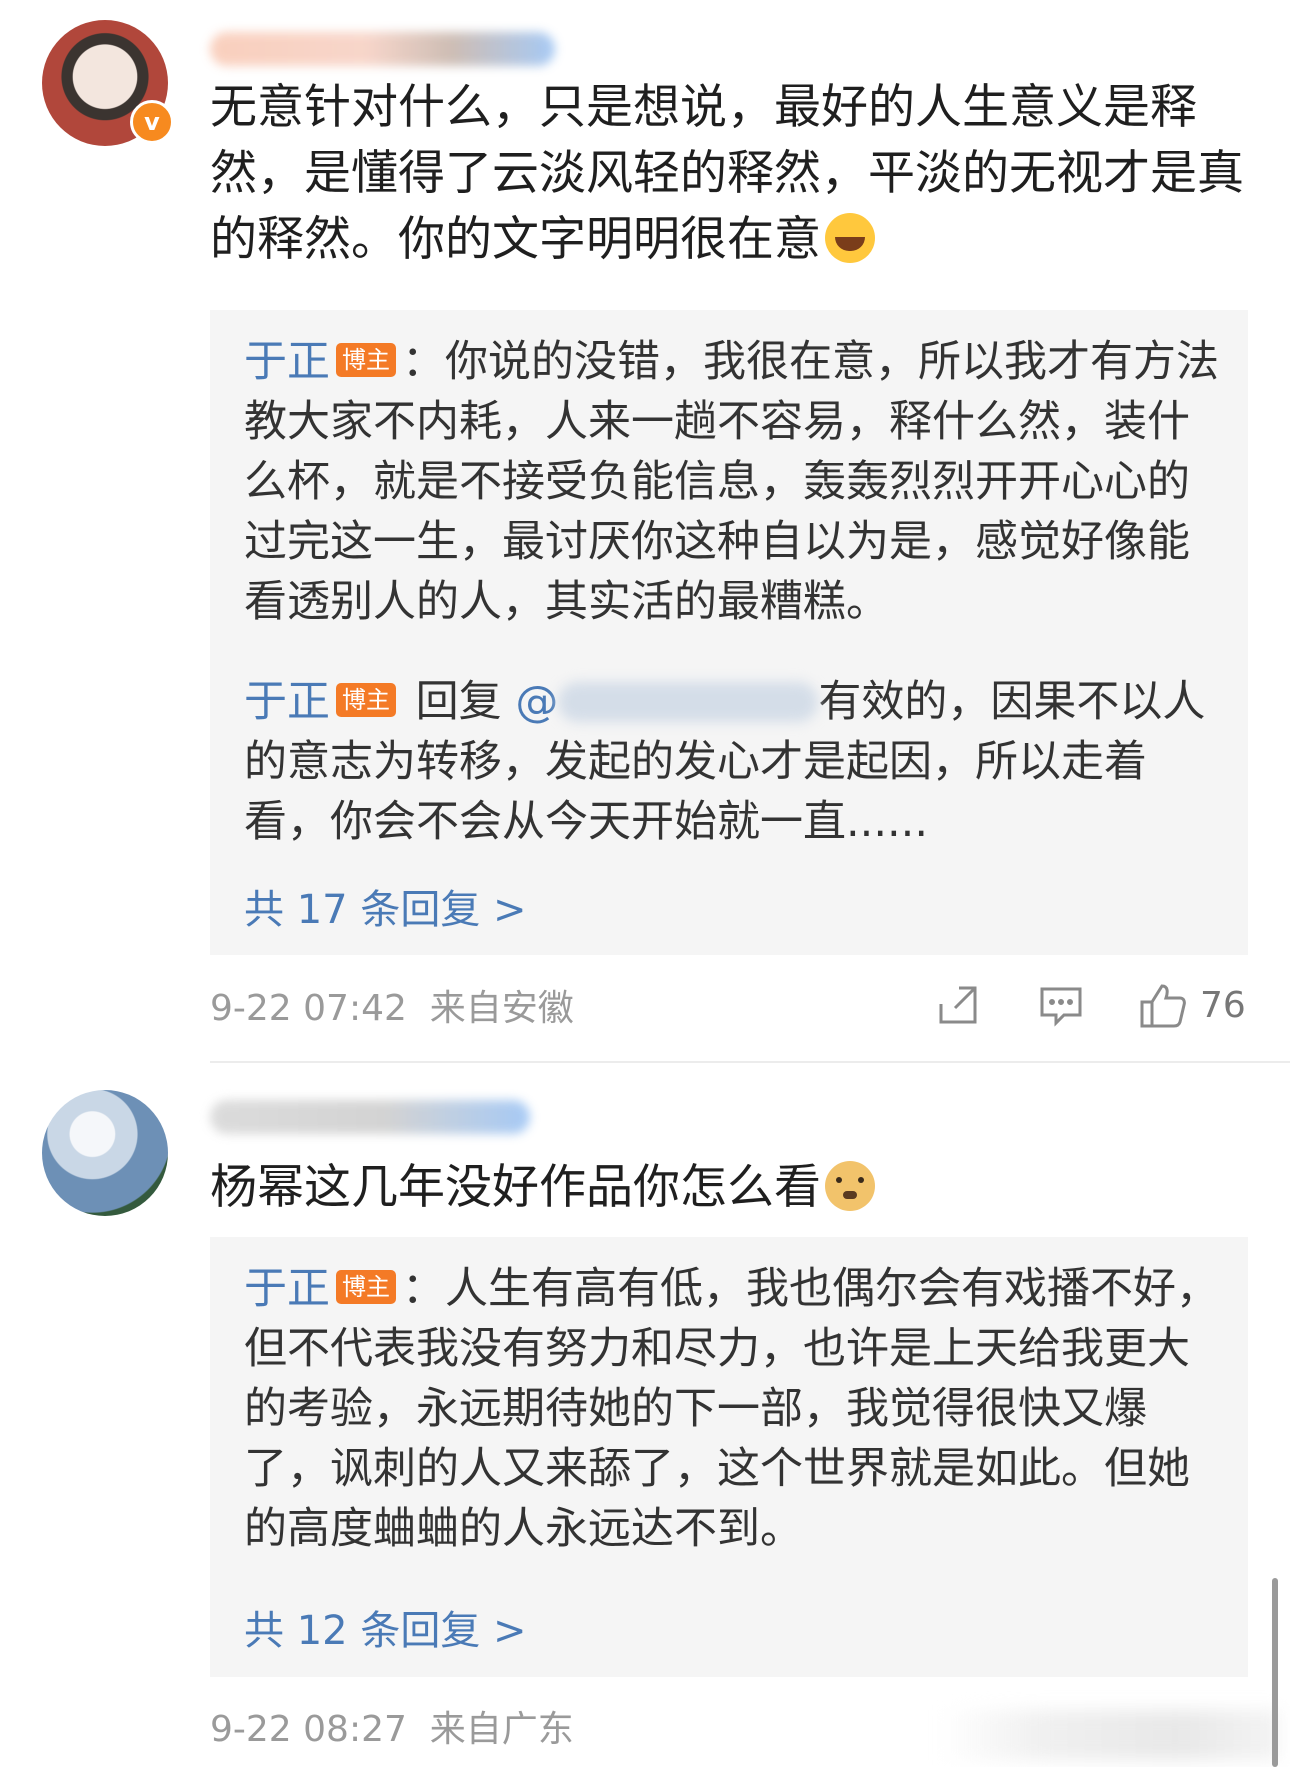  What do you see at coordinates (385, 910) in the screenshot?
I see `view-all-replies-link: 共 17 条回复 >` at bounding box center [385, 910].